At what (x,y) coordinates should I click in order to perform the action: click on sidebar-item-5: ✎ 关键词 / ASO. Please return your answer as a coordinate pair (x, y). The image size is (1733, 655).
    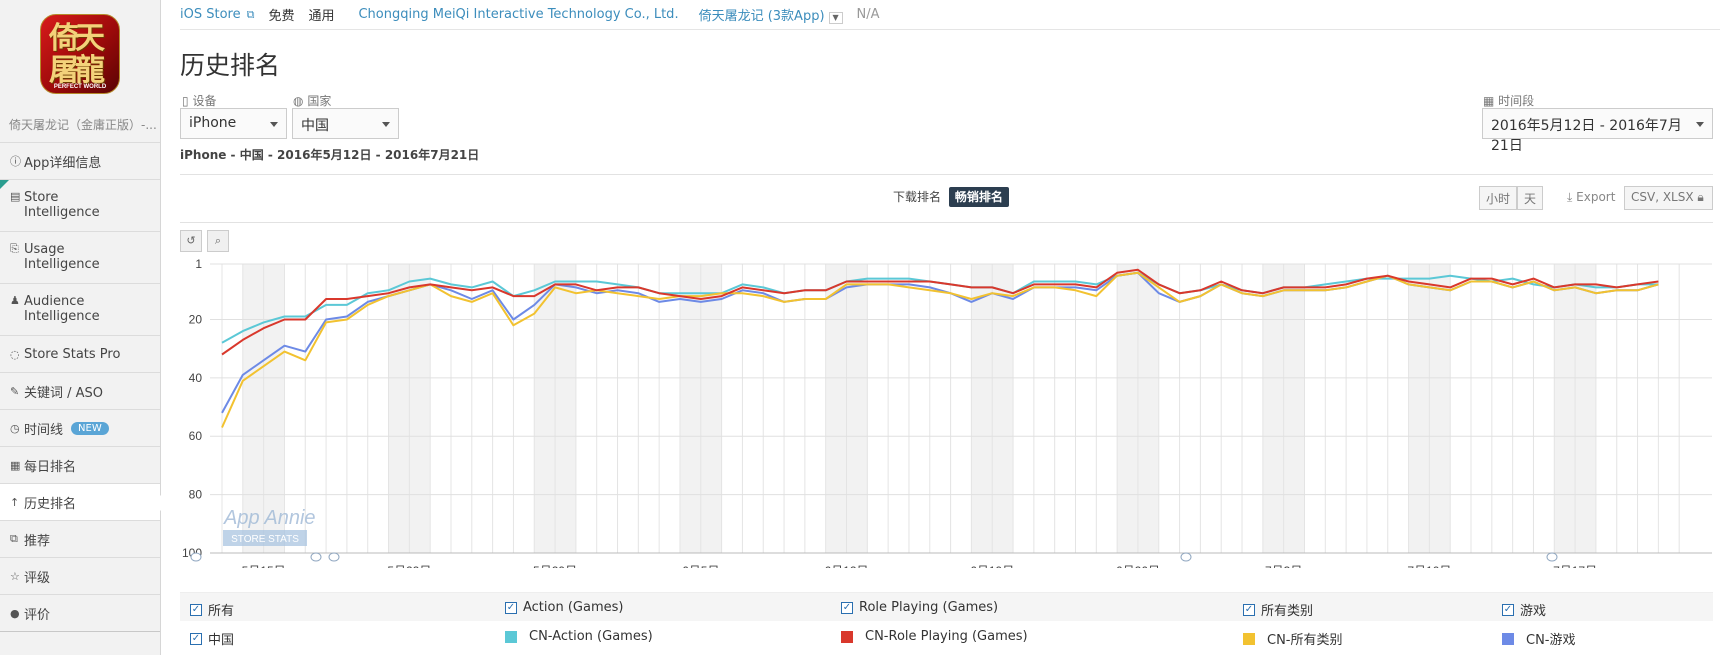
    Looking at the image, I should click on (80, 390).